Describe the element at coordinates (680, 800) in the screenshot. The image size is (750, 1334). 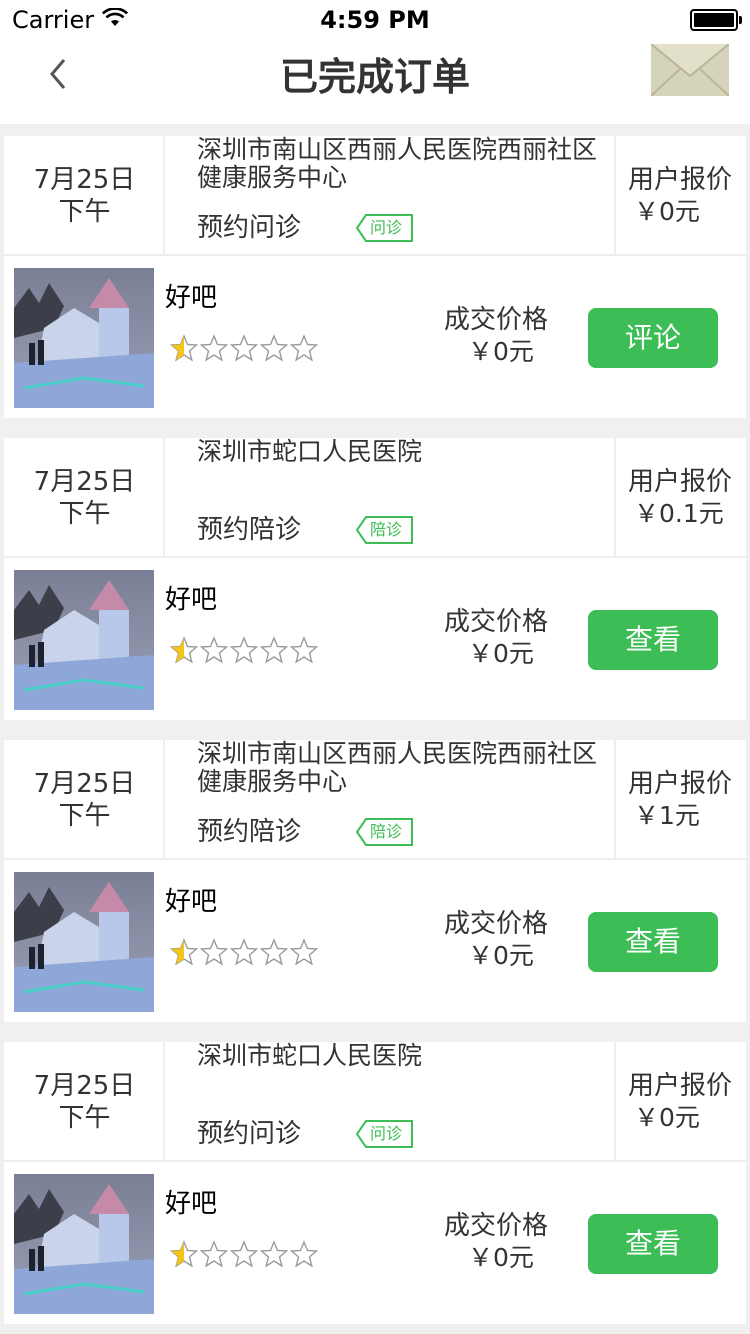
I see `quote-cell: 用户报价 ￥1元` at that location.